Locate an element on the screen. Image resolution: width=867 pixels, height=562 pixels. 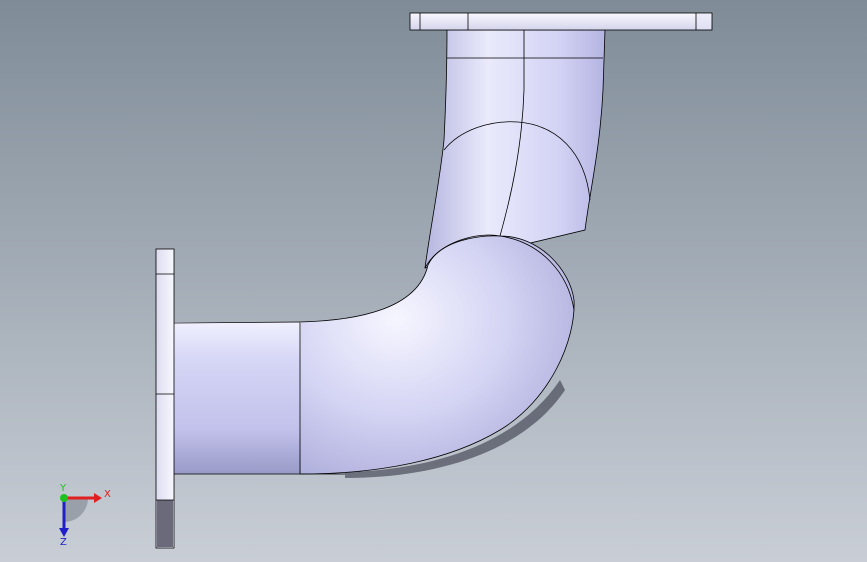
horizontal-pipe is located at coordinates (237, 398).